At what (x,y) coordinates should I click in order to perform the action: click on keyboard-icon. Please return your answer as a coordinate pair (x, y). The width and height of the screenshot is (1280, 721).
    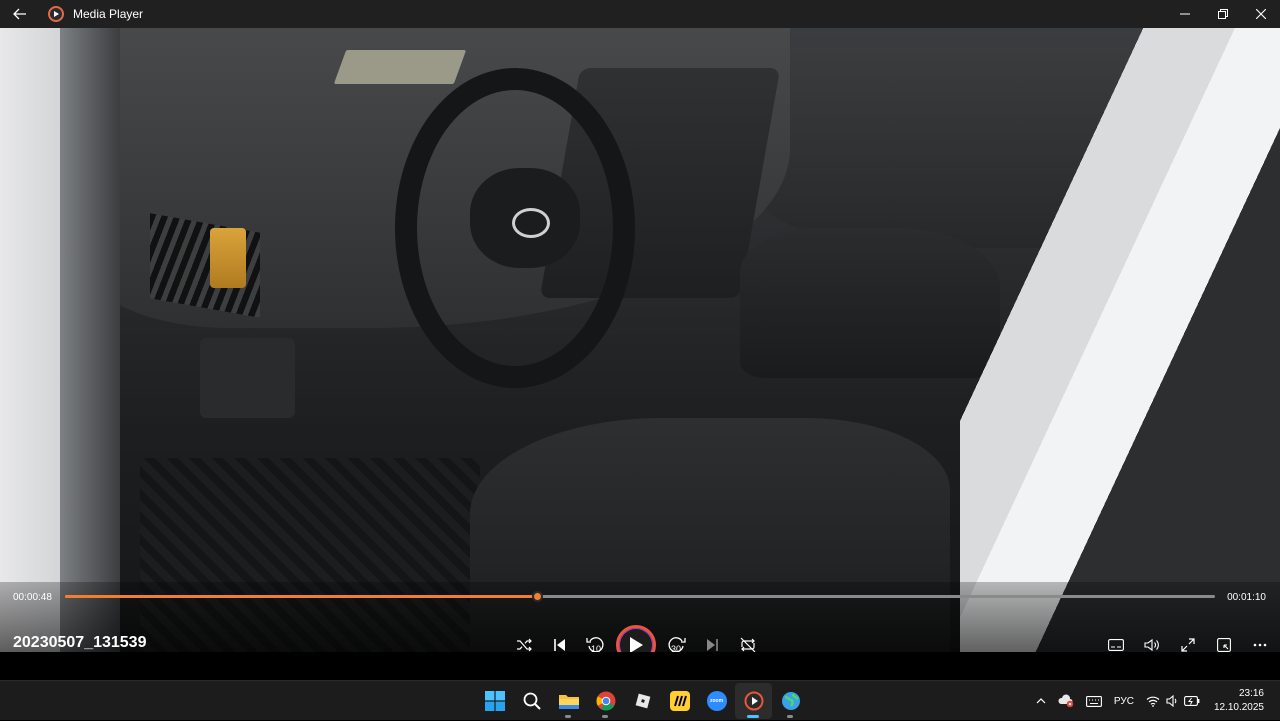
    Looking at the image, I should click on (1093, 701).